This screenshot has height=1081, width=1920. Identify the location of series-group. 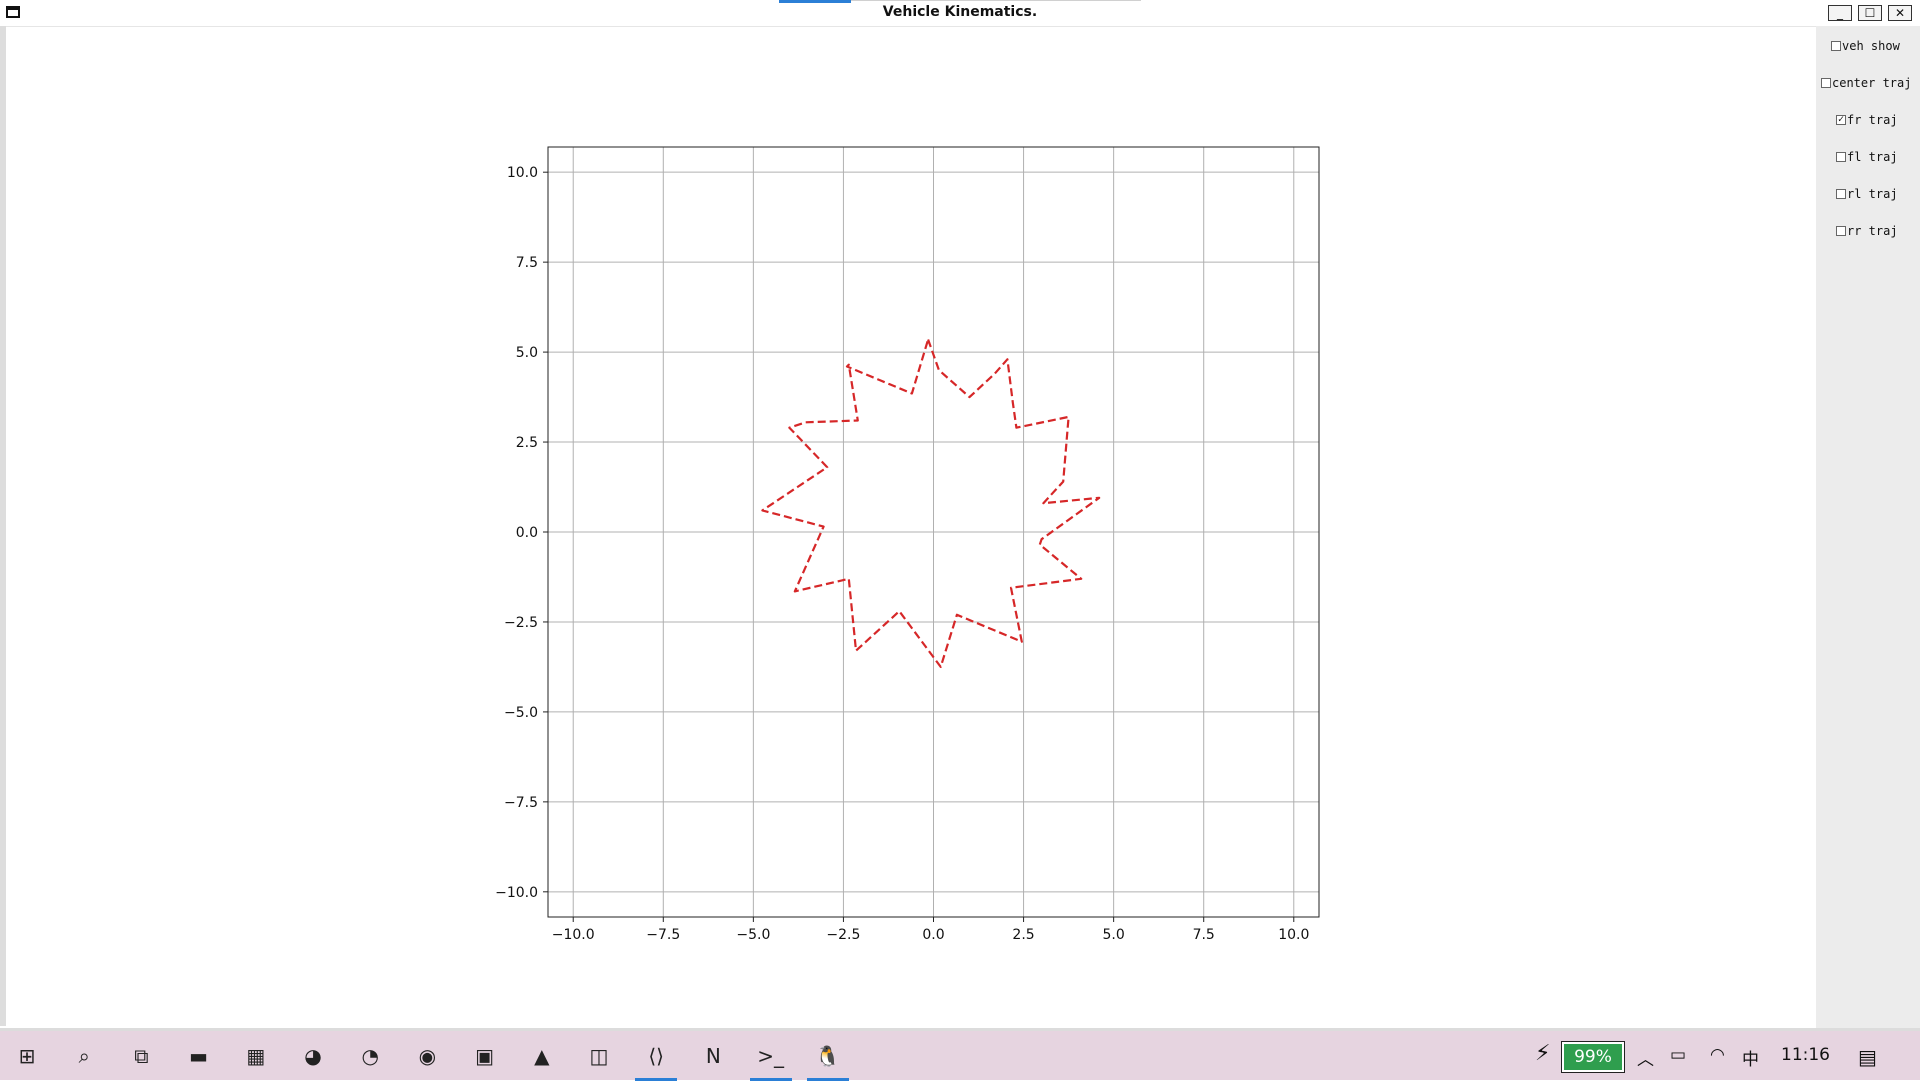
(931, 504).